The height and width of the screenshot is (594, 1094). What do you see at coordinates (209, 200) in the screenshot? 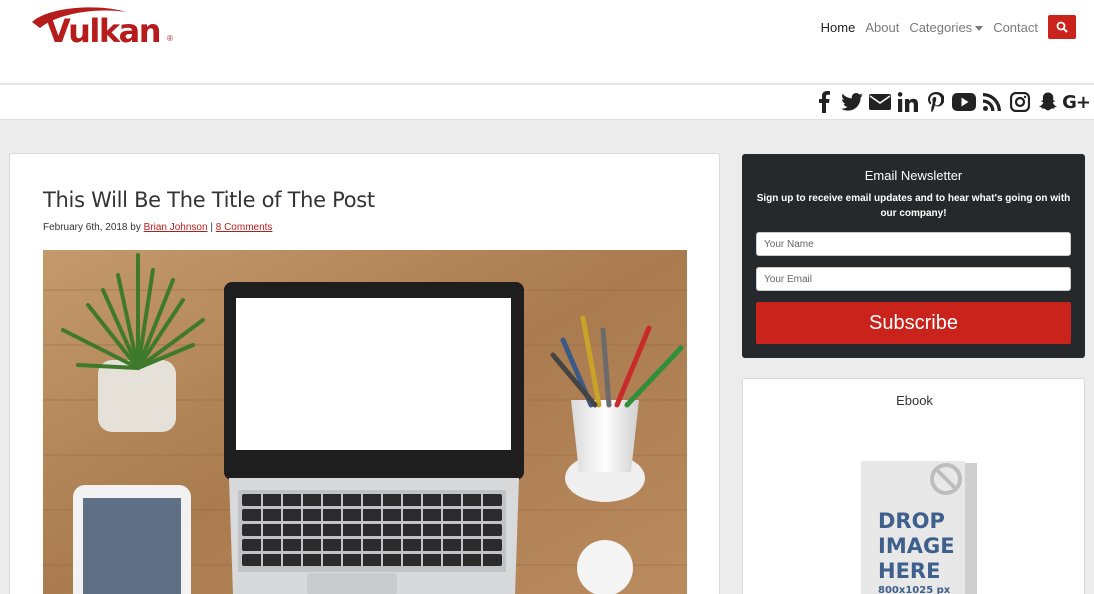
I see `post-title: This Will Be The Title of The Post` at bounding box center [209, 200].